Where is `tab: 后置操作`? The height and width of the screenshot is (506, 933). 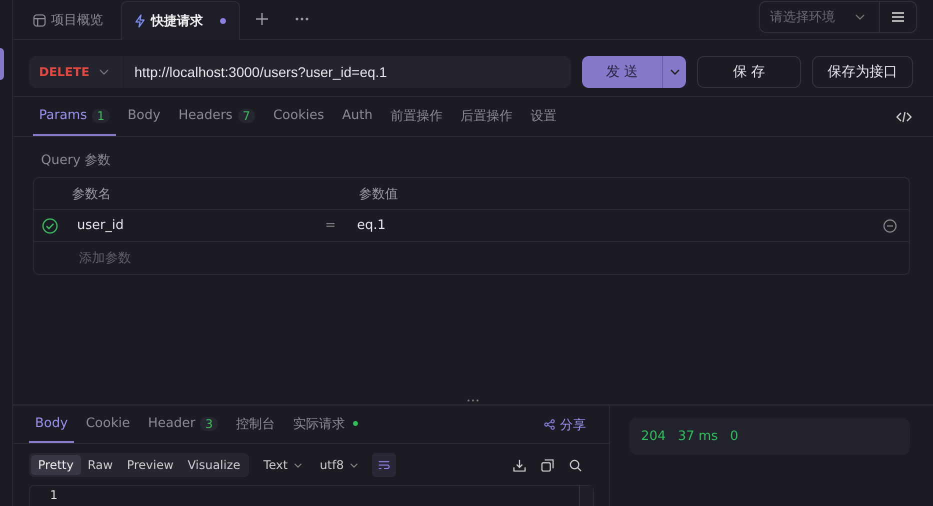 tab: 后置操作 is located at coordinates (486, 116).